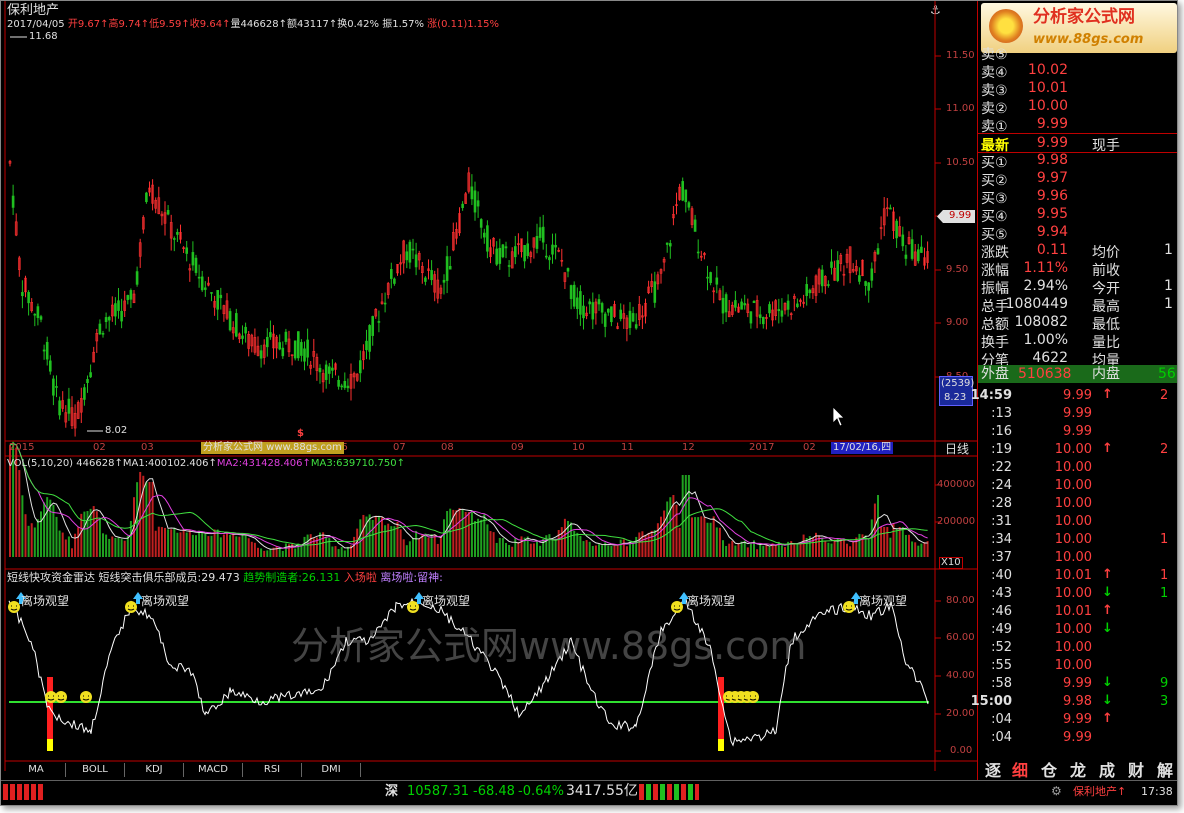 The width and height of the screenshot is (1184, 813). Describe the element at coordinates (1099, 791) in the screenshot. I see `status-stock: 保利地产↑` at that location.